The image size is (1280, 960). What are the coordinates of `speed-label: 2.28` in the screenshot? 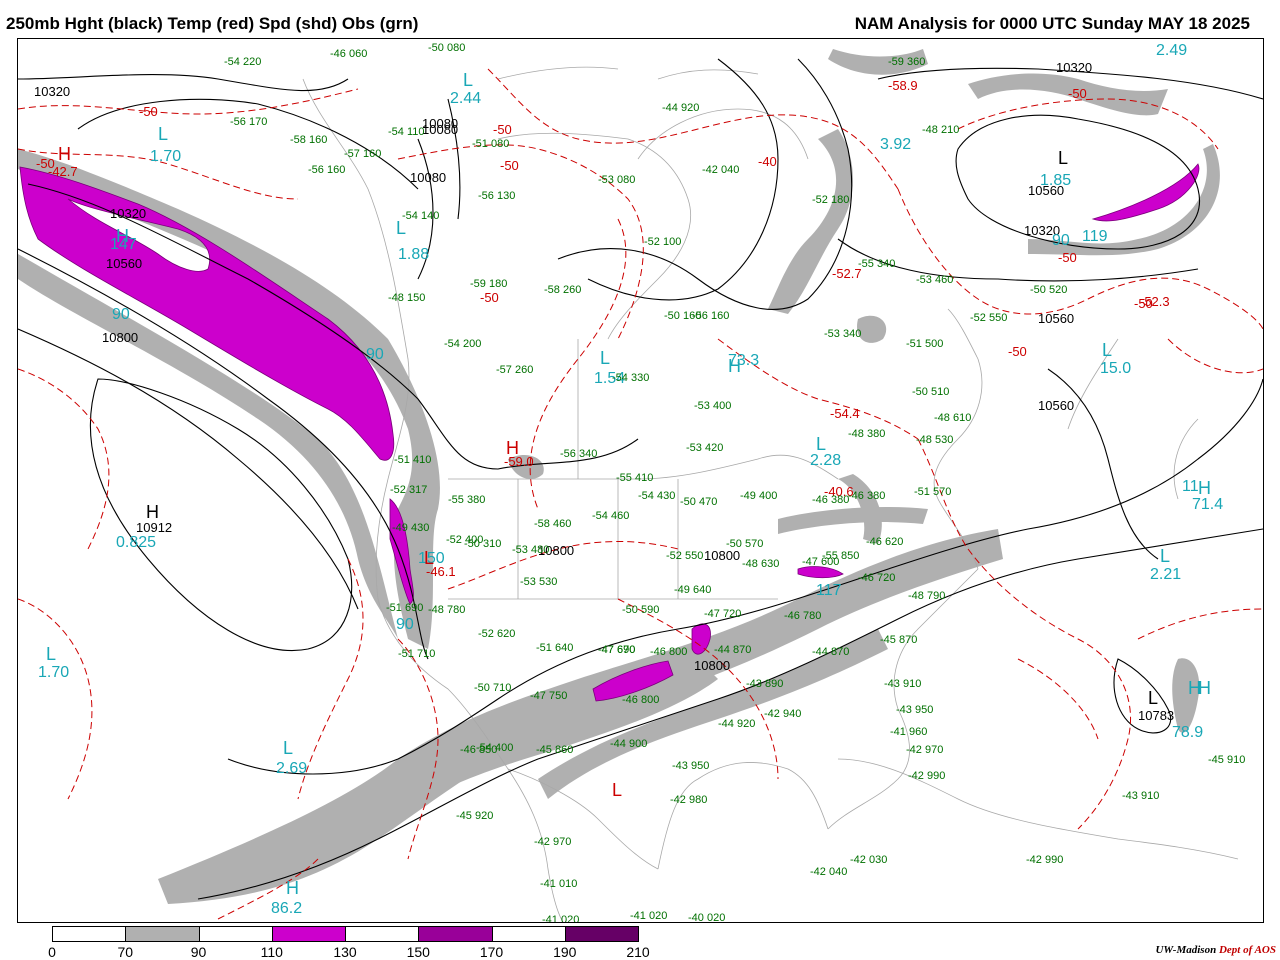 It's located at (826, 460).